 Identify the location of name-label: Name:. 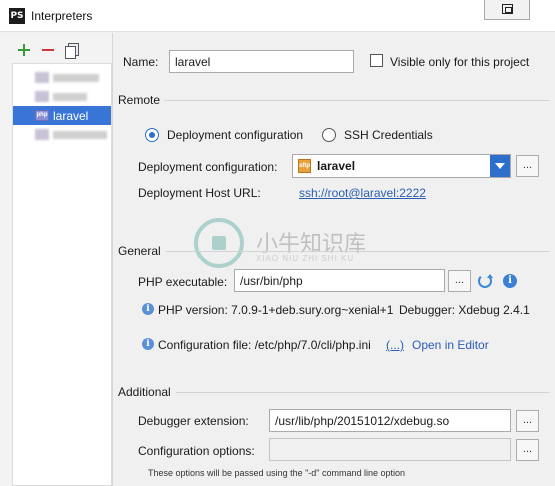
(141, 62).